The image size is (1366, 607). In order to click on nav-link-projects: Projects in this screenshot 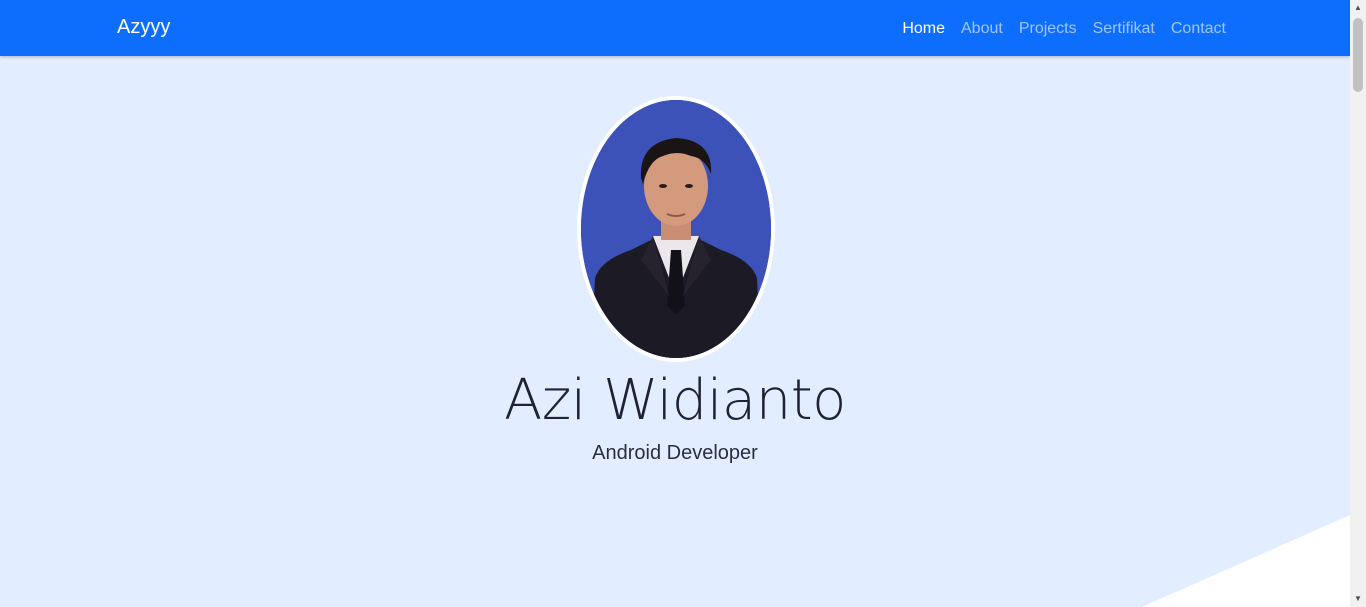, I will do `click(1048, 28)`.